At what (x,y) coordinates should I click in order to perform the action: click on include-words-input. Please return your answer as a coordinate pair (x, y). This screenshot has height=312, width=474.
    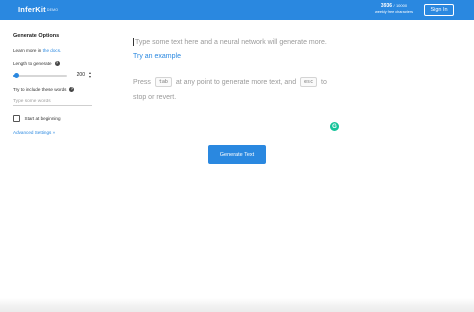
    Looking at the image, I should click on (52, 101).